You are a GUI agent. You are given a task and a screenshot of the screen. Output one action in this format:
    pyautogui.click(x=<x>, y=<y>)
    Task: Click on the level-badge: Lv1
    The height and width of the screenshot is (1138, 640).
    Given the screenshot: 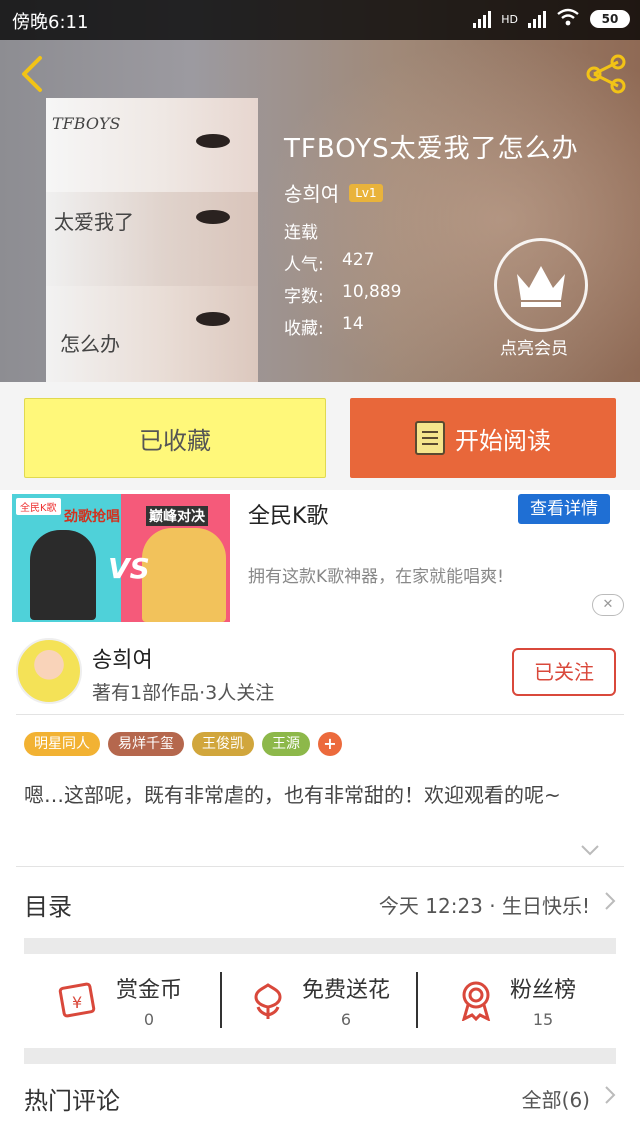 What is the action you would take?
    pyautogui.click(x=366, y=192)
    